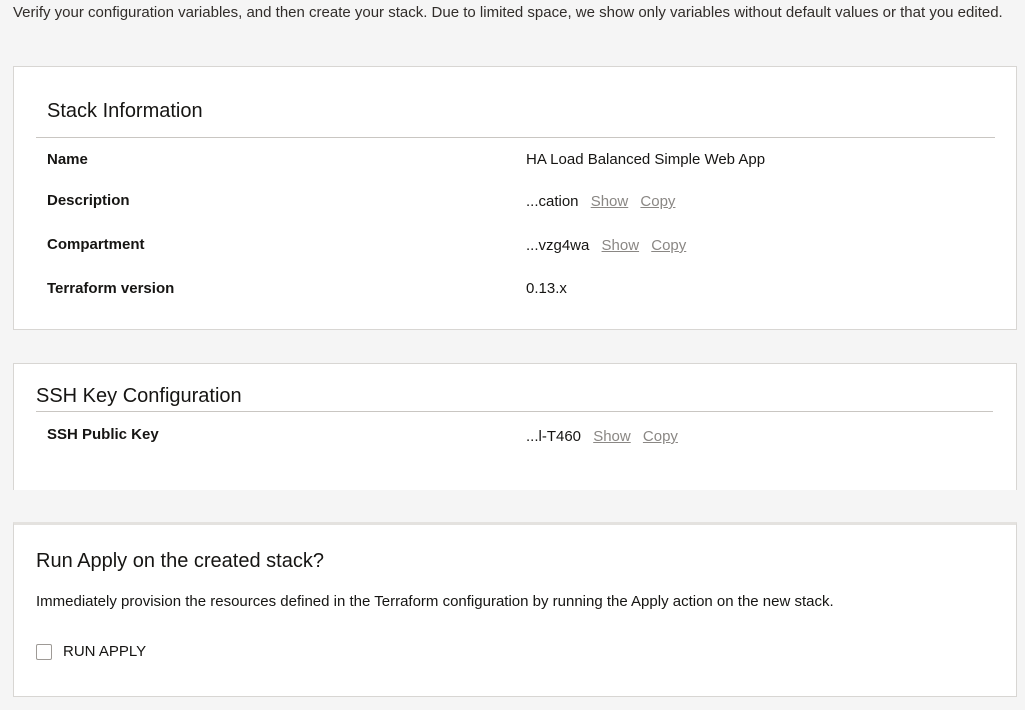 The height and width of the screenshot is (710, 1025). What do you see at coordinates (668, 245) in the screenshot?
I see `compartment-copy-link: Copy` at bounding box center [668, 245].